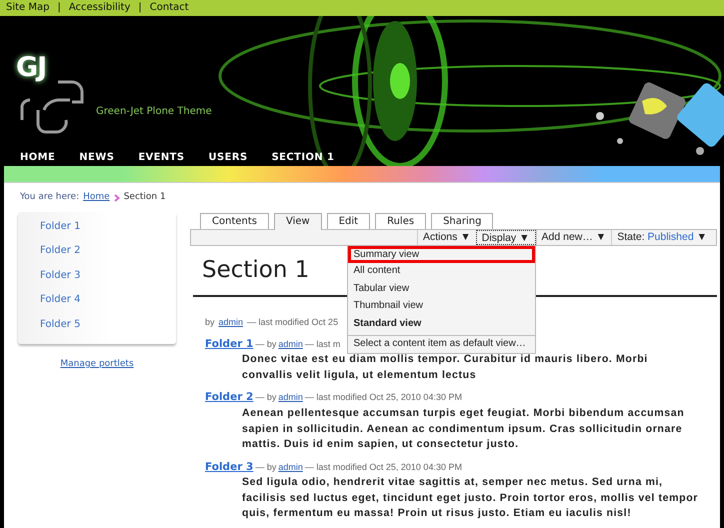 Image resolution: width=724 pixels, height=528 pixels. Describe the element at coordinates (97, 276) in the screenshot. I see `portlet-link: Folder 3` at that location.